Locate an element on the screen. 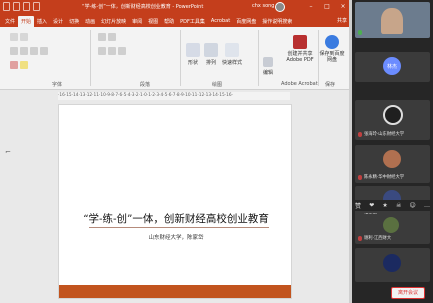 The height and width of the screenshot is (303, 433). reaction-heart-icon: ❤ is located at coordinates (371, 205).